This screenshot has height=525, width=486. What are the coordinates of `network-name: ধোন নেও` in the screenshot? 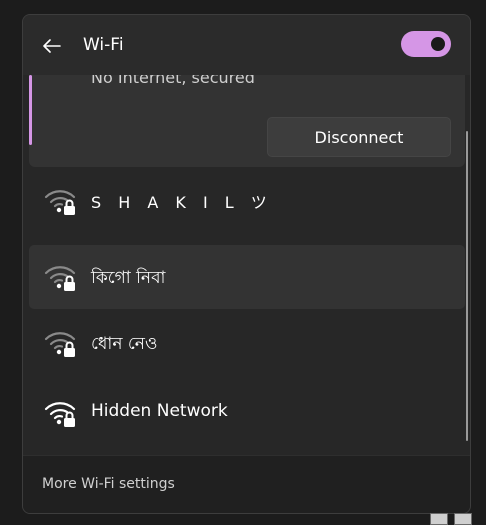 It's located at (124, 344).